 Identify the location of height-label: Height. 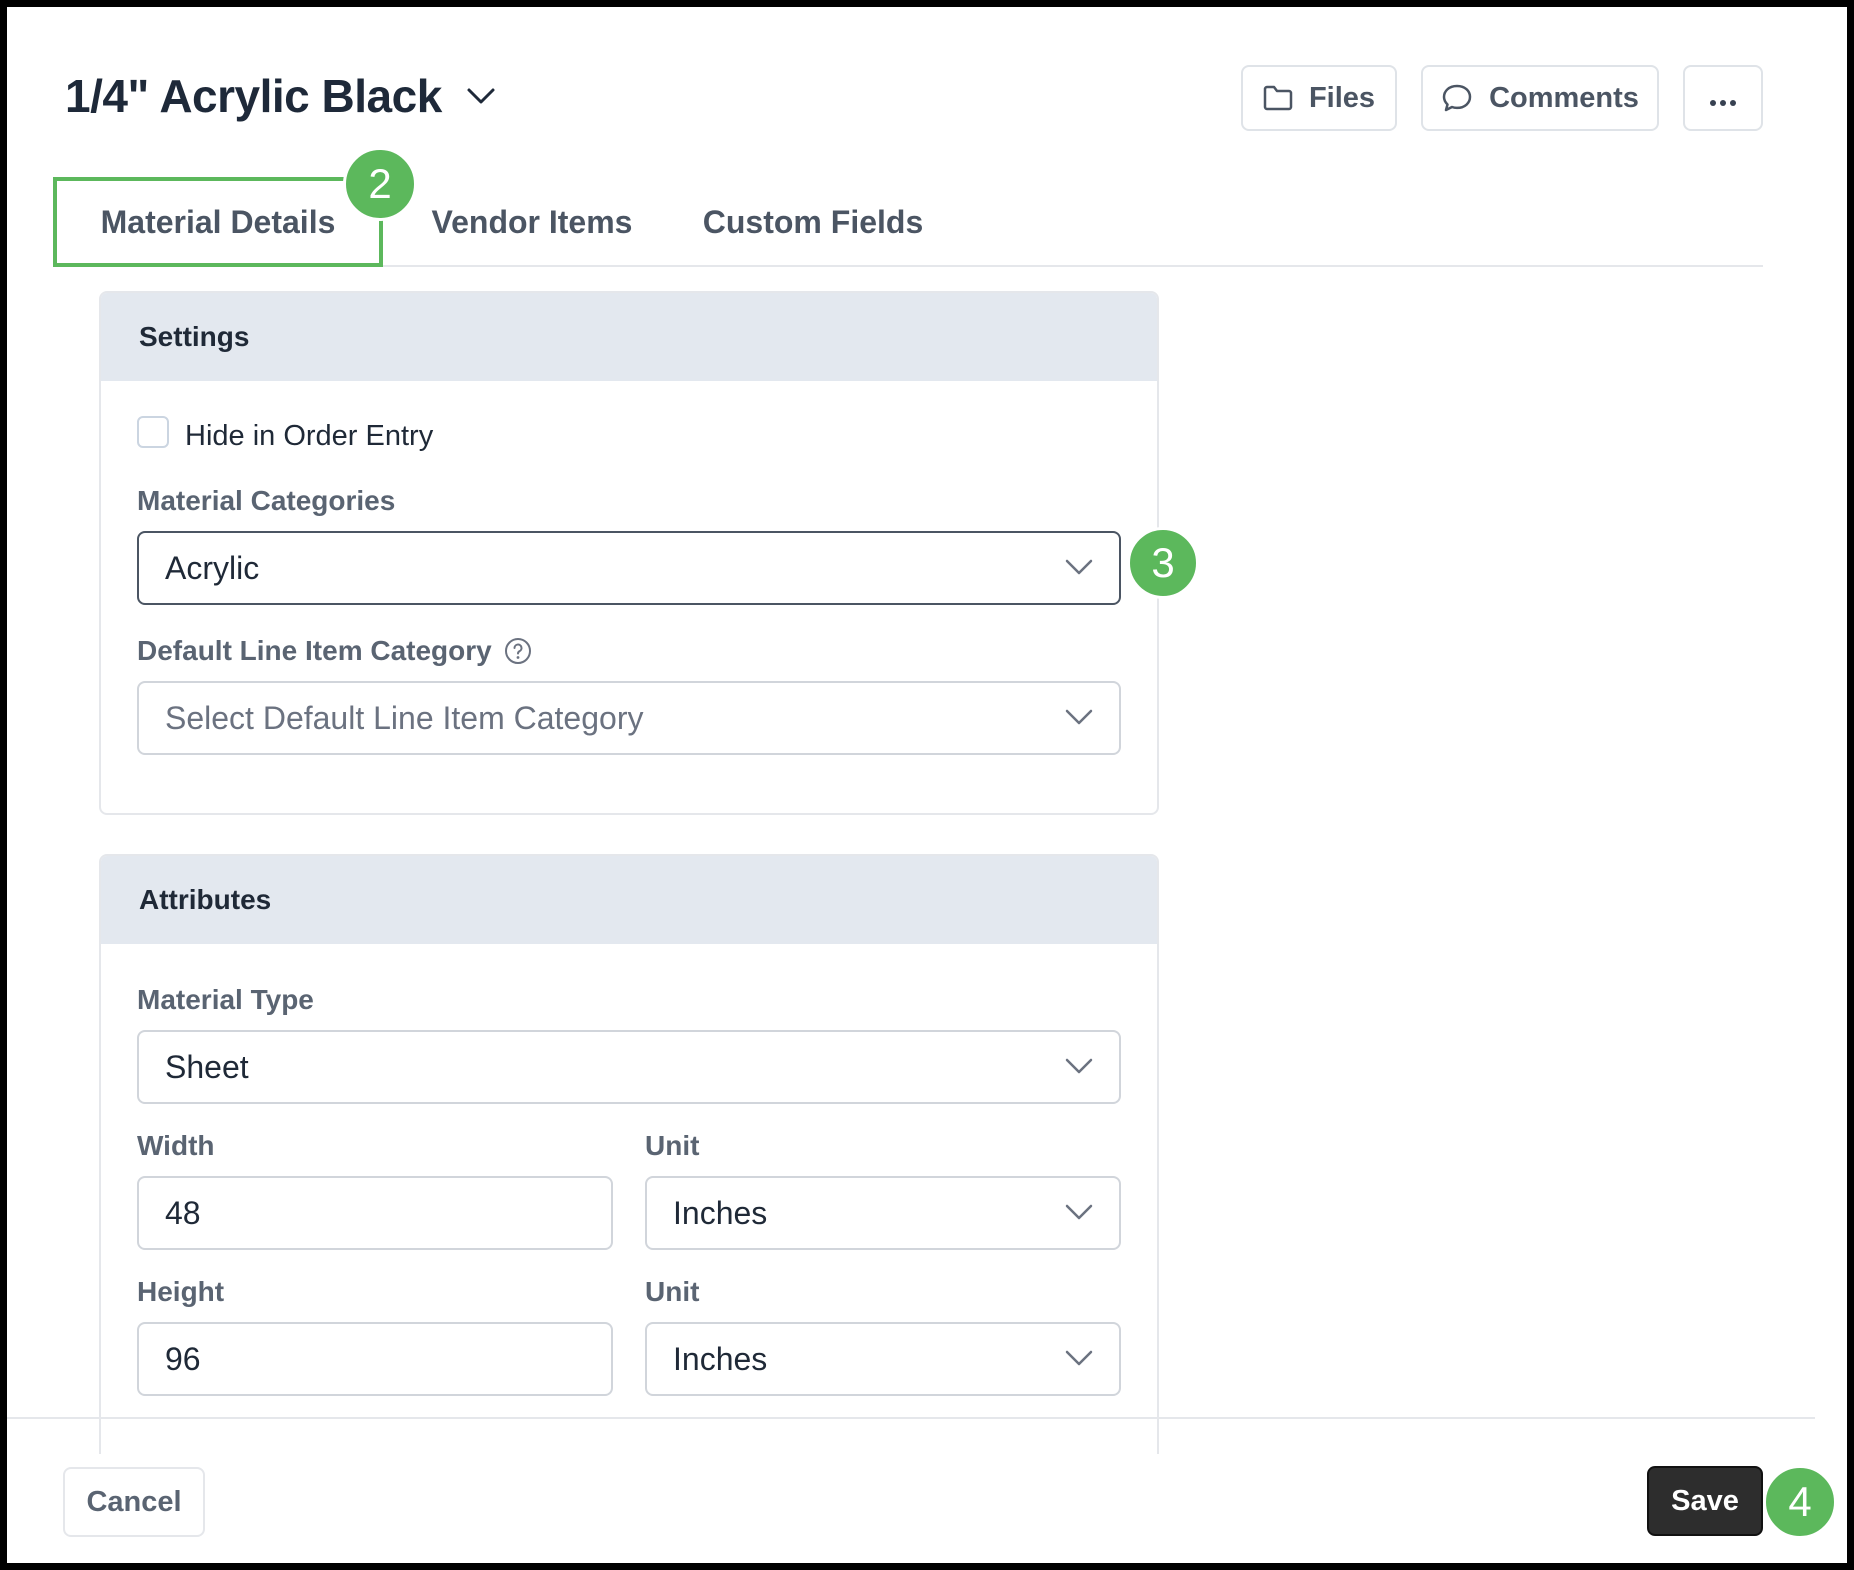
(181, 1291).